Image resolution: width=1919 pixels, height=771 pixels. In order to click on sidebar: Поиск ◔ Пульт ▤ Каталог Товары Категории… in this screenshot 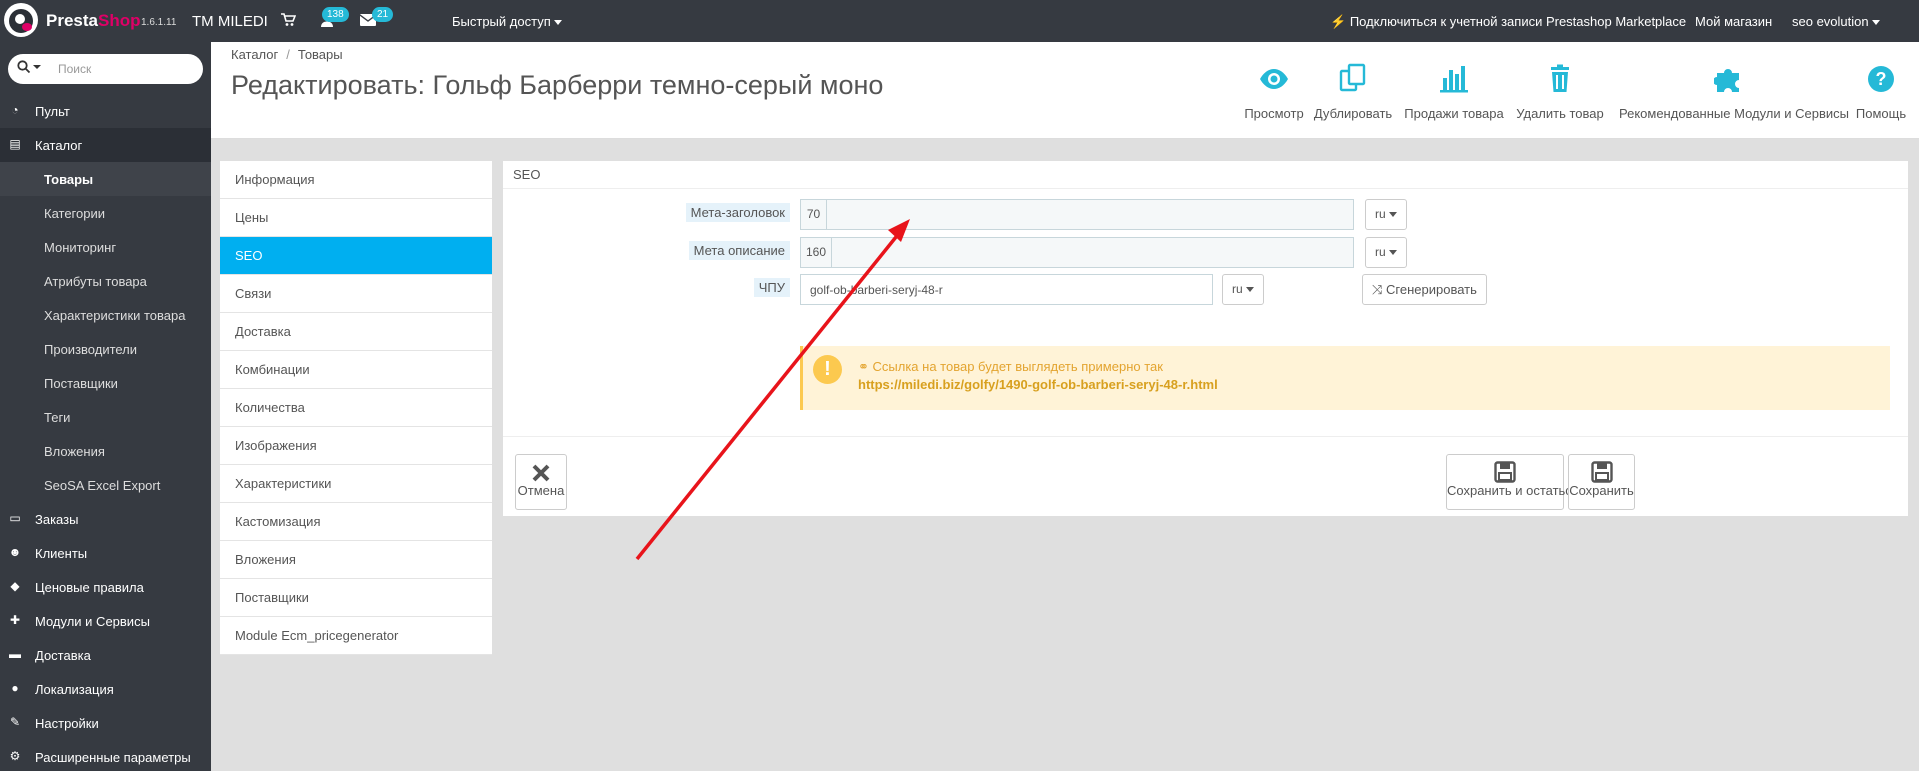, I will do `click(105, 406)`.